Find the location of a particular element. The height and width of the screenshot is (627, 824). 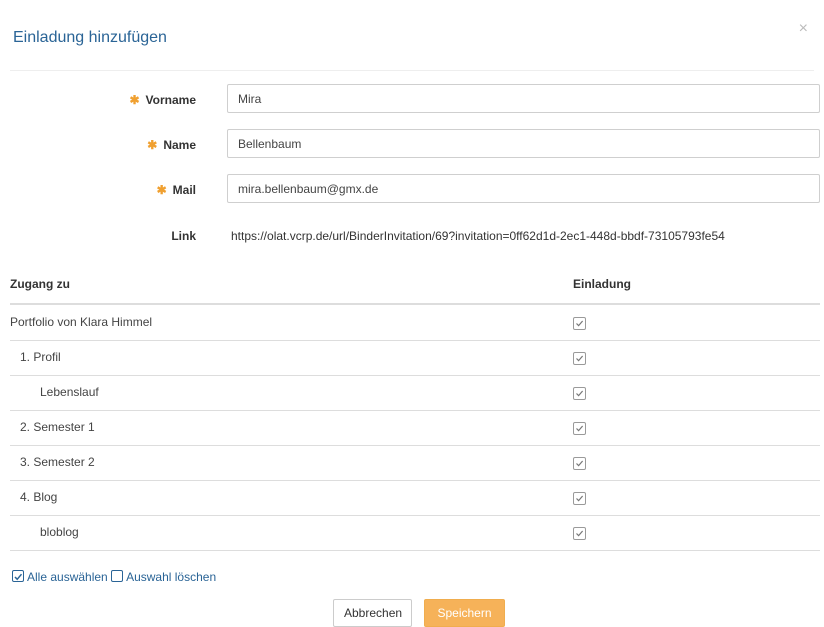

column-header-access: Zugang zu is located at coordinates (40, 284).